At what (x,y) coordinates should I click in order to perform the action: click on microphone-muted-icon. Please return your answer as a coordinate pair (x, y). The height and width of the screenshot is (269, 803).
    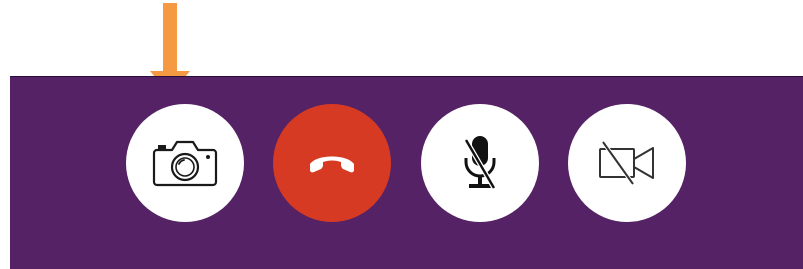
    Looking at the image, I should click on (480, 163).